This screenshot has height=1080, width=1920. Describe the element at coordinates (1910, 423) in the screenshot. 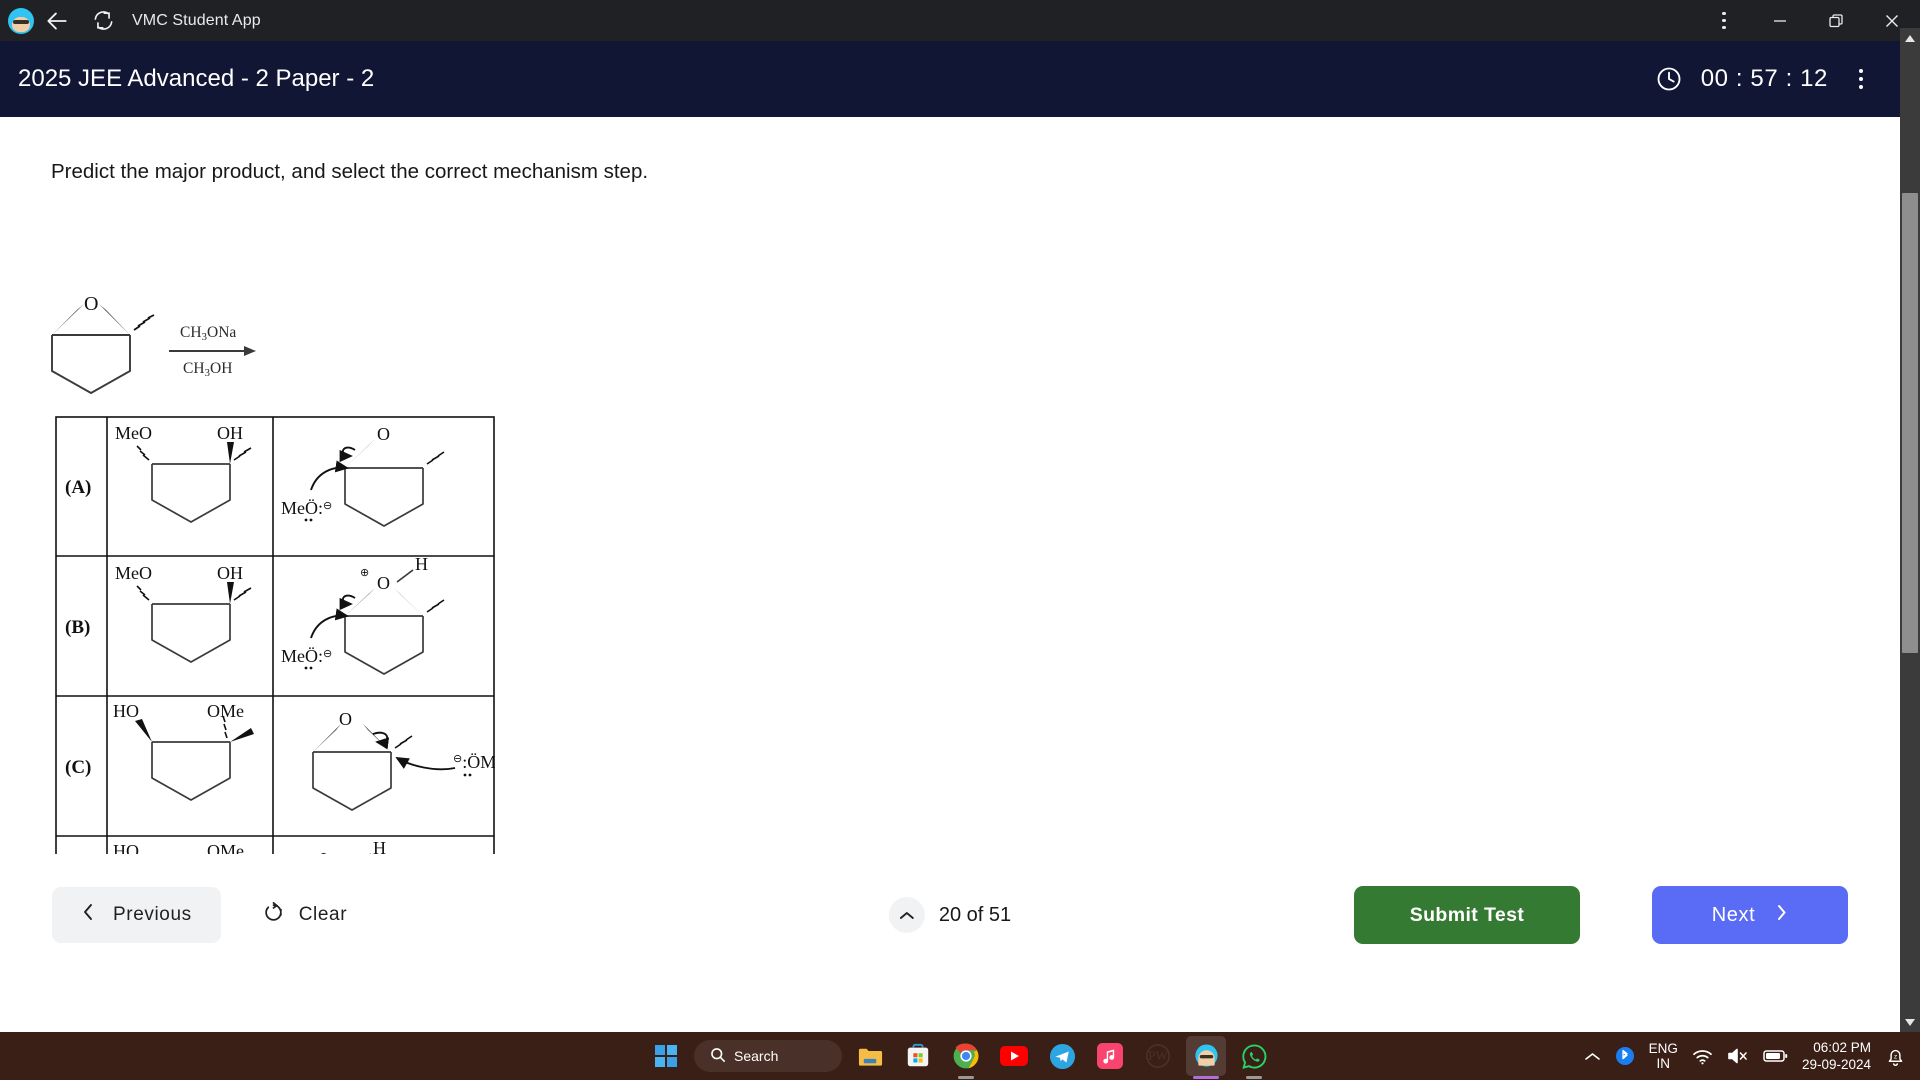

I see `scroll-thumb` at that location.